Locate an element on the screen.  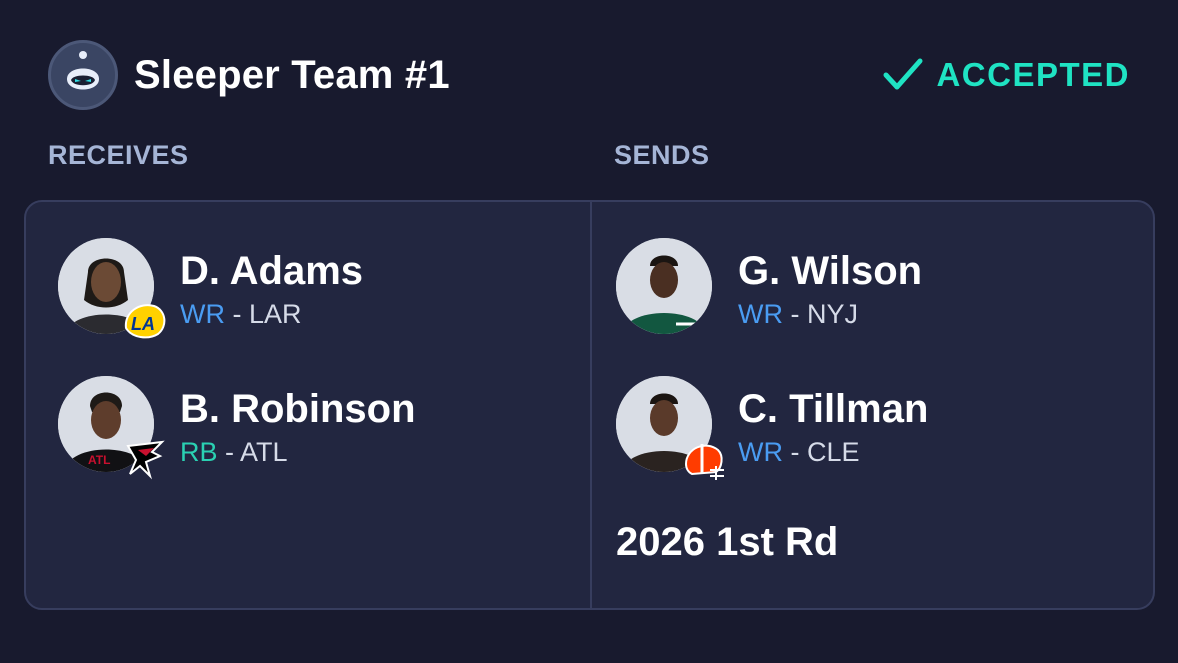
player-name: C. Tillman is located at coordinates (833, 408).